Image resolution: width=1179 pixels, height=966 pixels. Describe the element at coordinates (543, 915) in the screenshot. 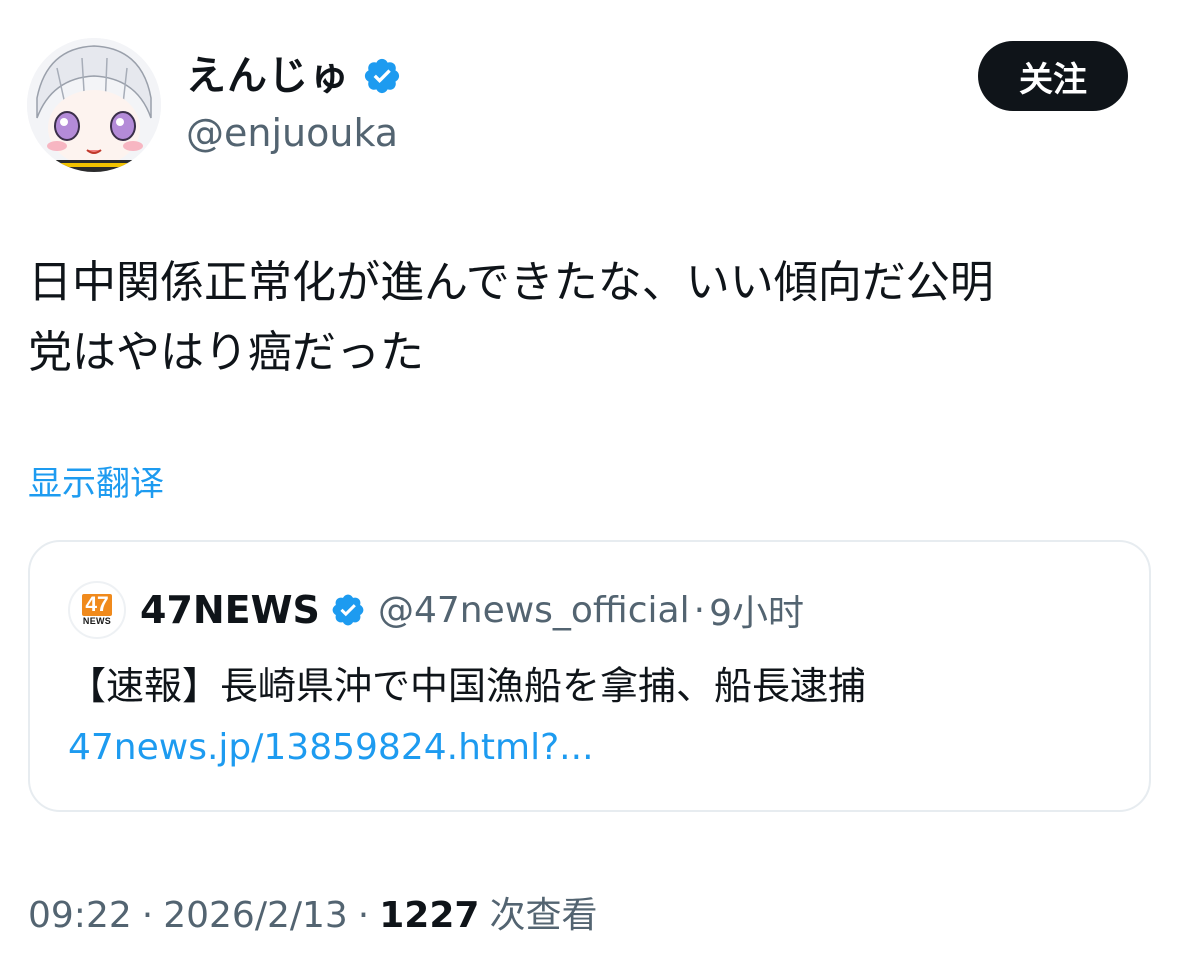

I see `views-label: 次查看` at that location.